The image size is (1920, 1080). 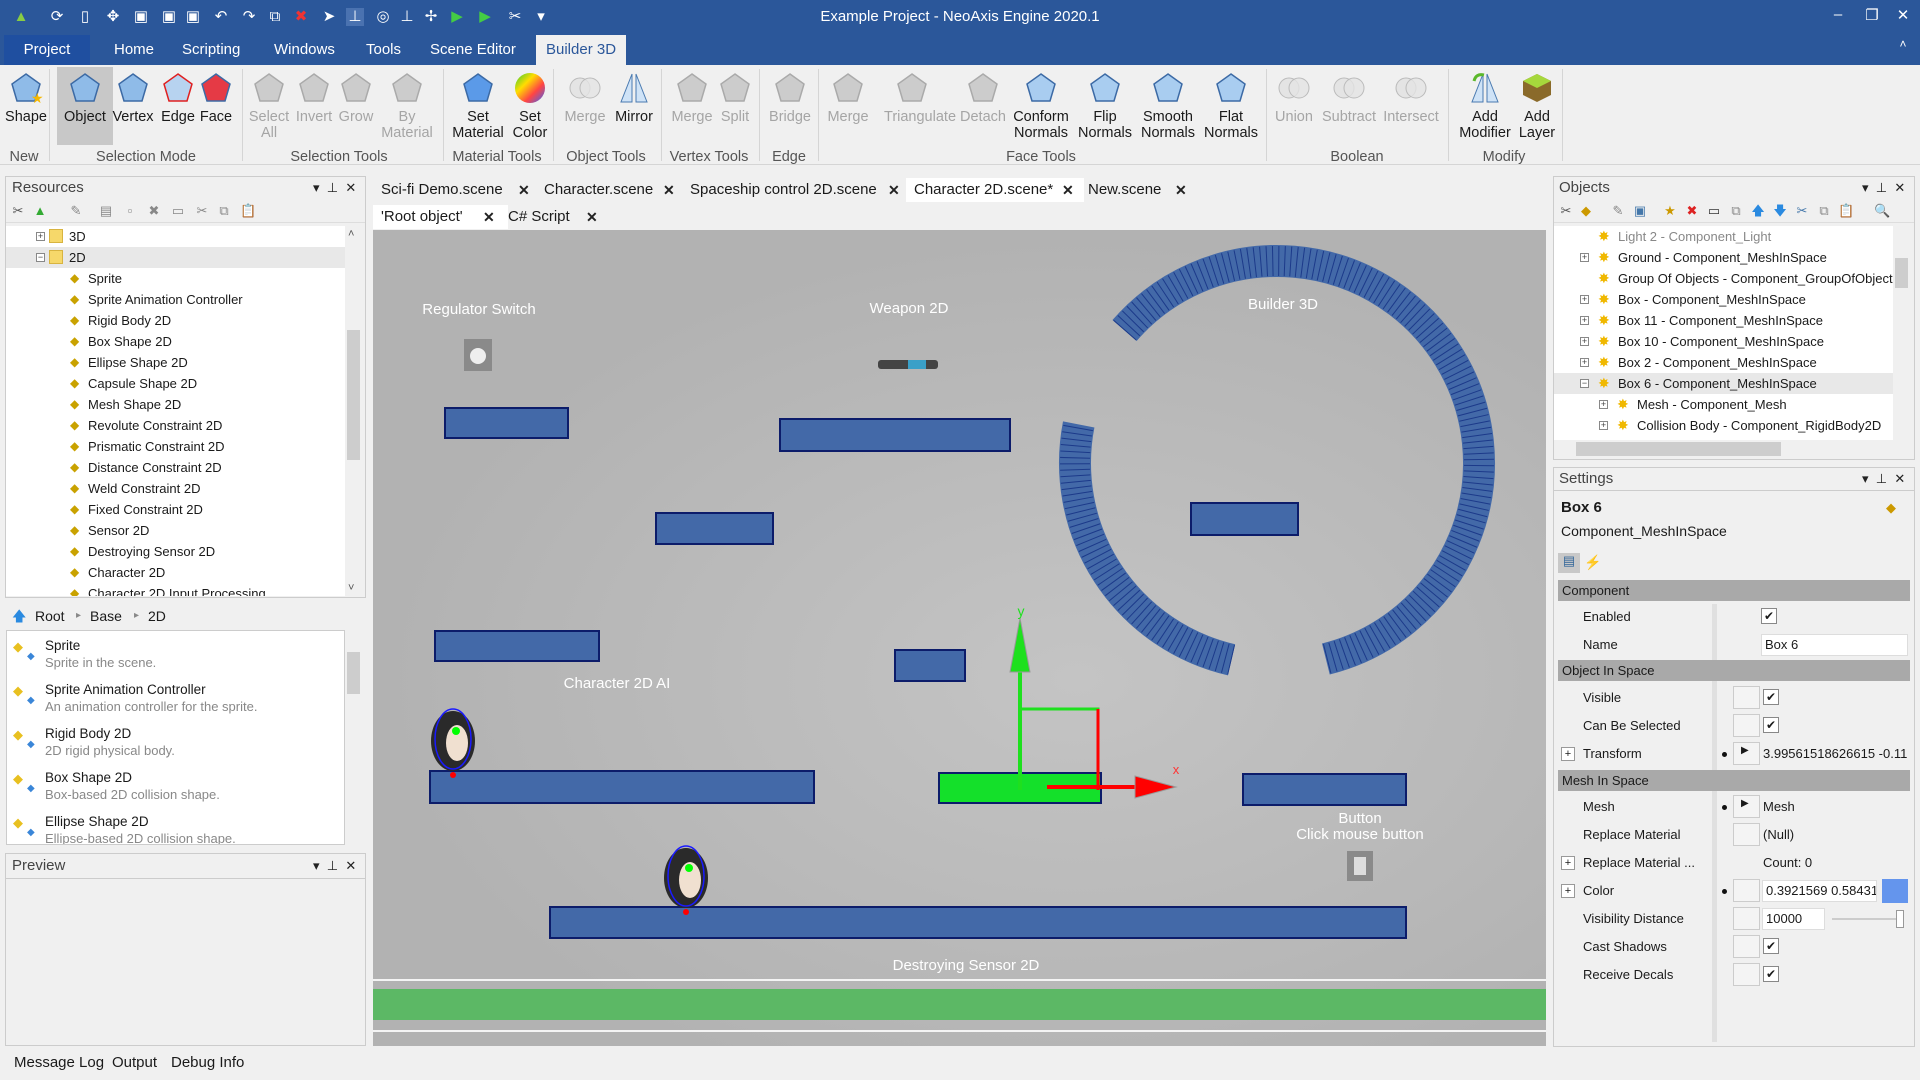 I want to click on ribbon-button-add-layer: Add Layer, so click(x=1537, y=106).